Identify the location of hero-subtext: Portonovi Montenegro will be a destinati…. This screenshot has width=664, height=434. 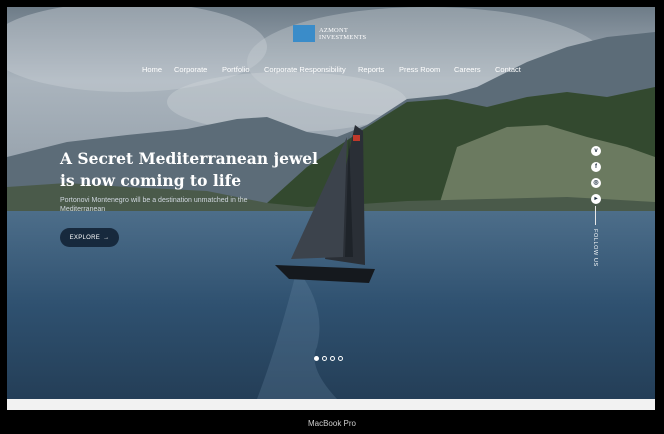
(154, 205).